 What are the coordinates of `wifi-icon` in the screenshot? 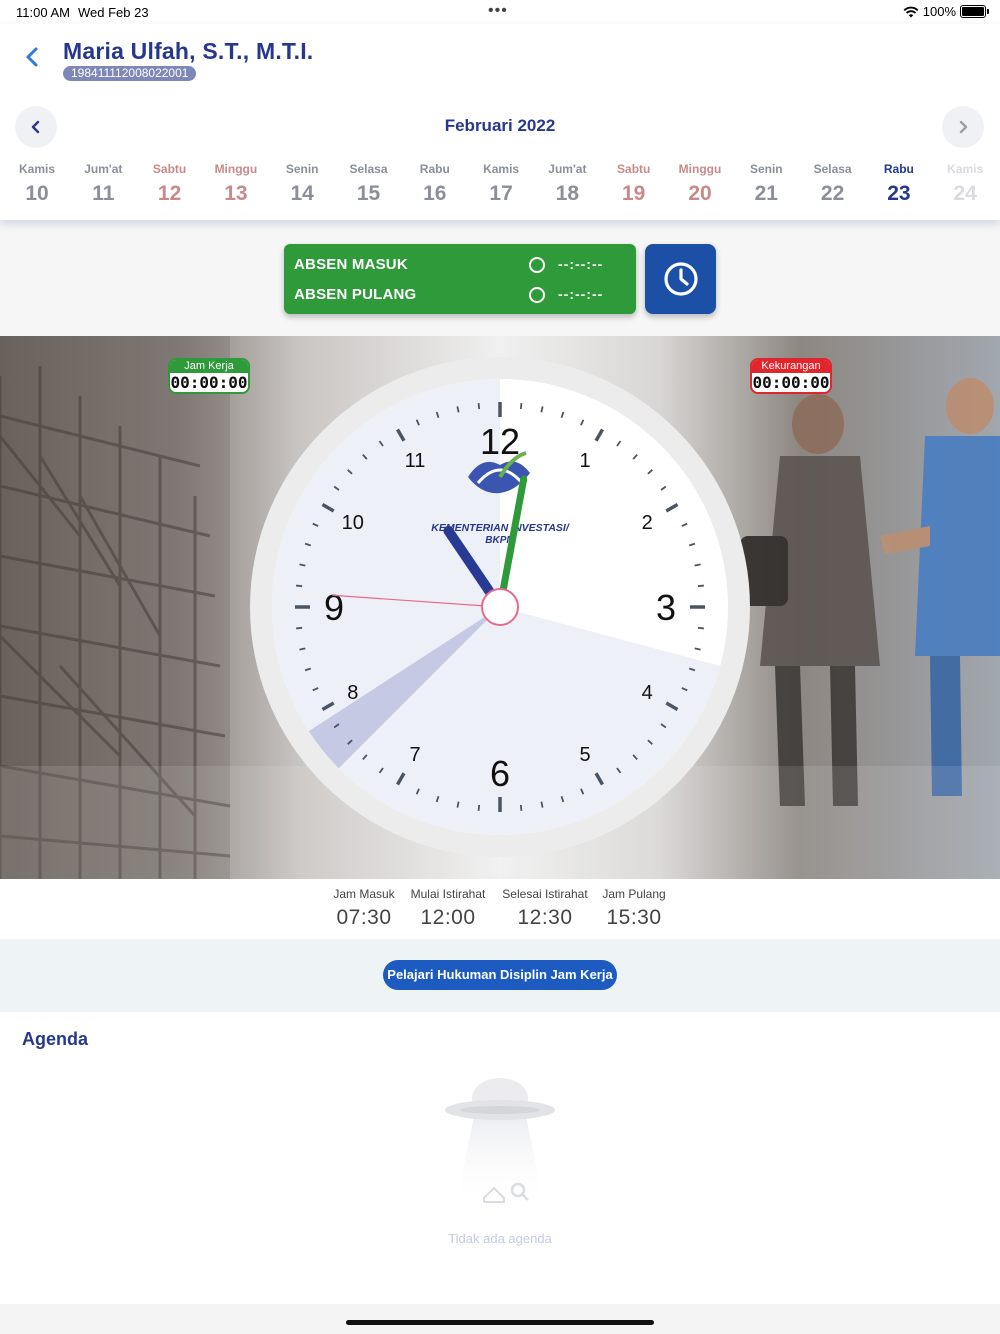 It's located at (911, 11).